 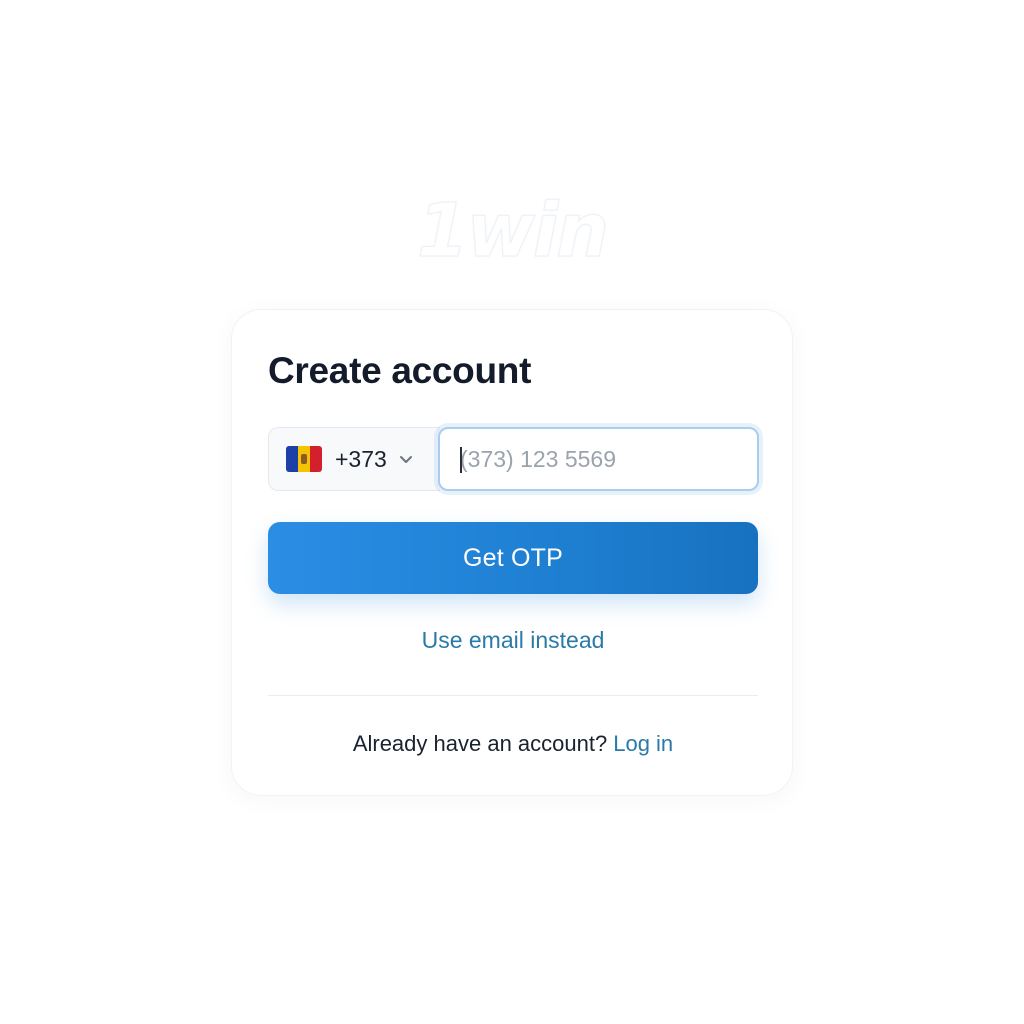 I want to click on phone-input-container, so click(x=598, y=459).